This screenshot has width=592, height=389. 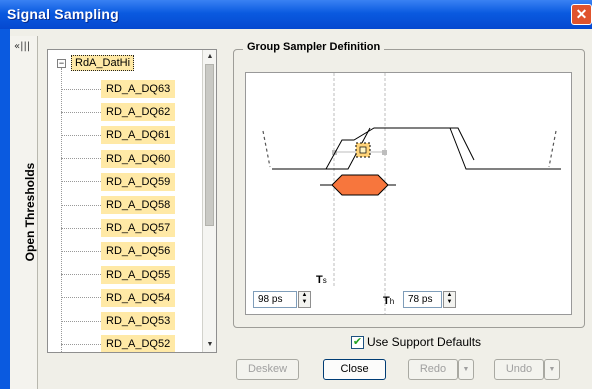 What do you see at coordinates (433, 369) in the screenshot?
I see `redo-button: Redo` at bounding box center [433, 369].